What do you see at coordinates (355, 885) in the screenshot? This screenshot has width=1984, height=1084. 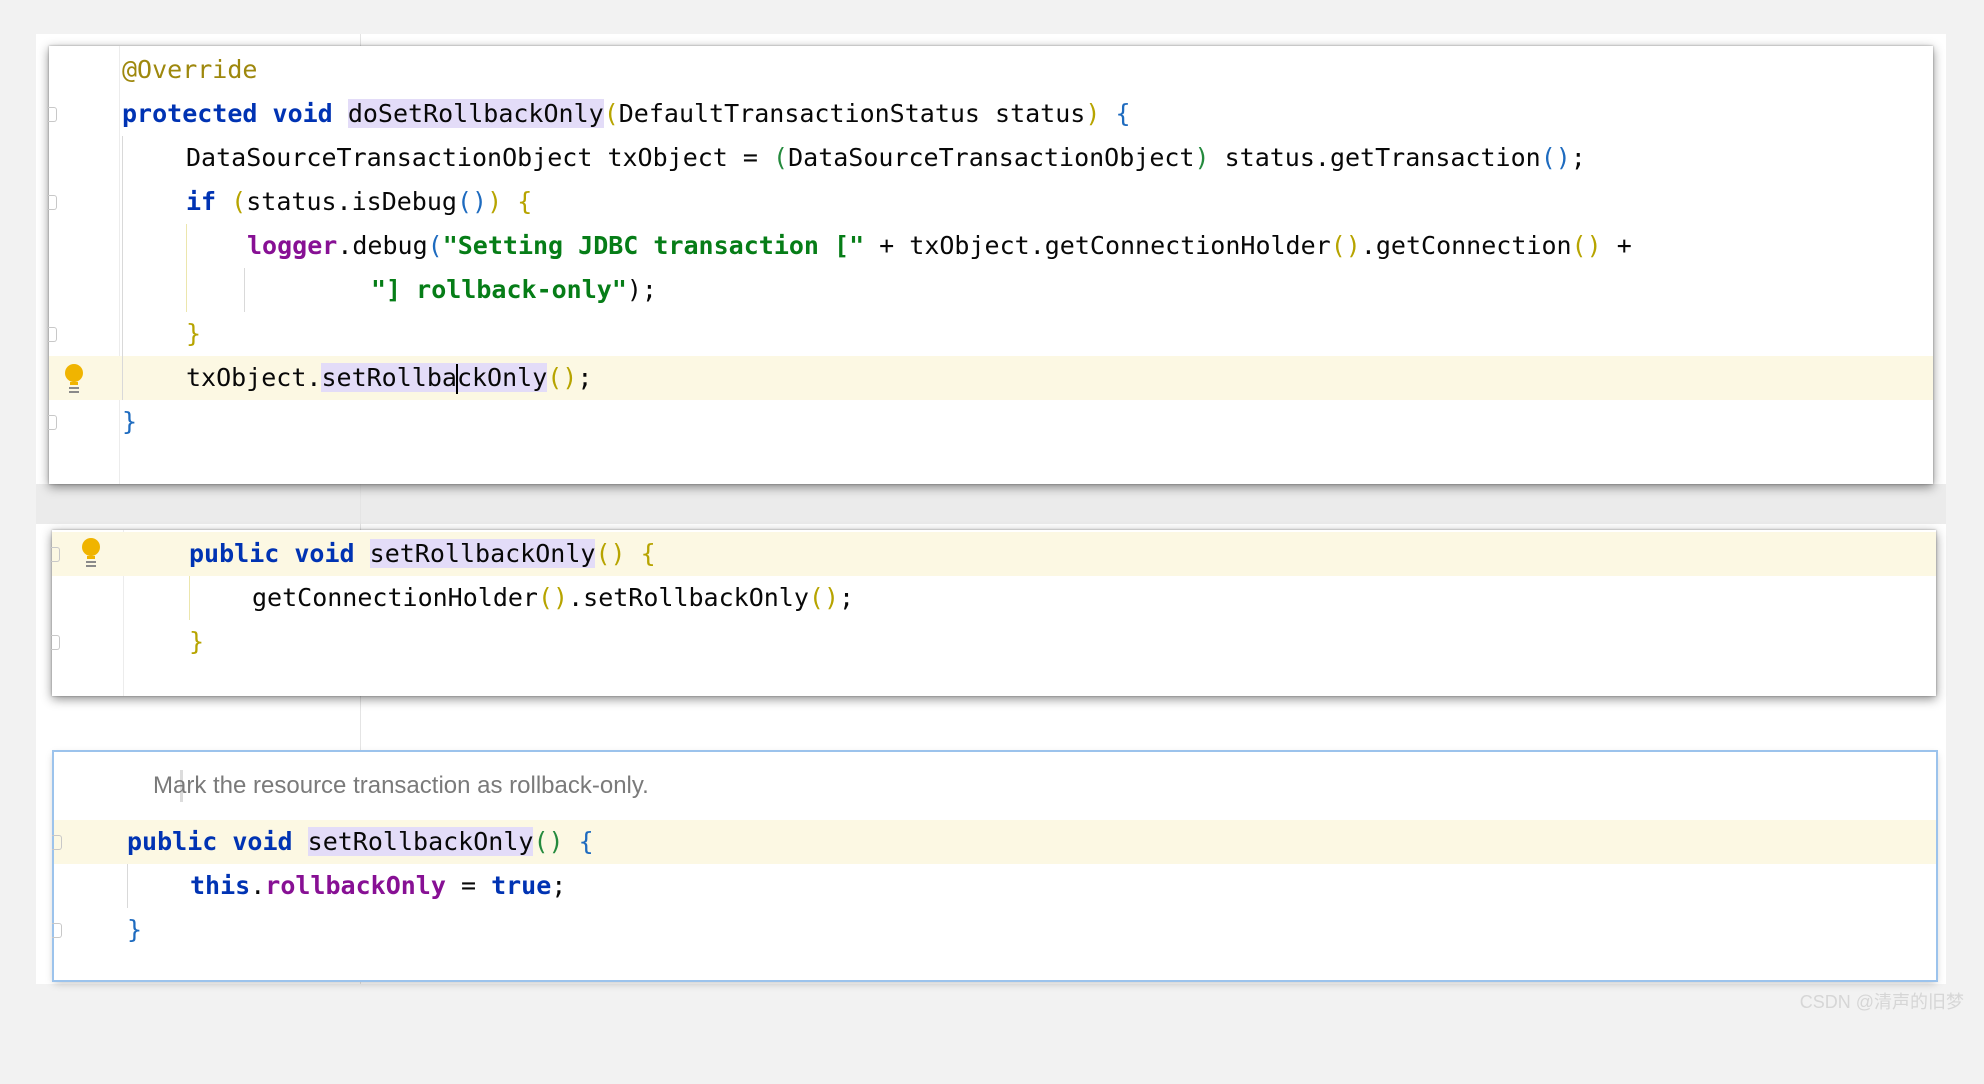 I see `field-name: rollbackOnly` at bounding box center [355, 885].